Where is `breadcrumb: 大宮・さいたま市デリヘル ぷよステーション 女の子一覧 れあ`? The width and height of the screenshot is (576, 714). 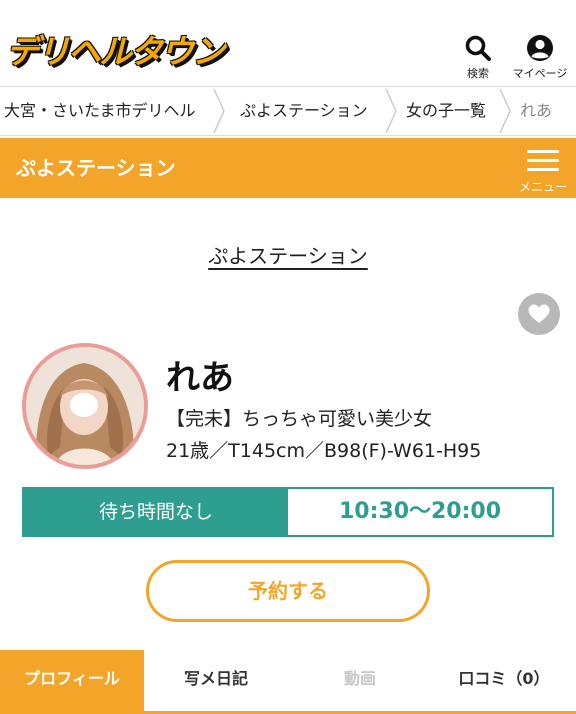 breadcrumb: 大宮・さいたま市デリヘル ぷよステーション 女の子一覧 れあ is located at coordinates (288, 111).